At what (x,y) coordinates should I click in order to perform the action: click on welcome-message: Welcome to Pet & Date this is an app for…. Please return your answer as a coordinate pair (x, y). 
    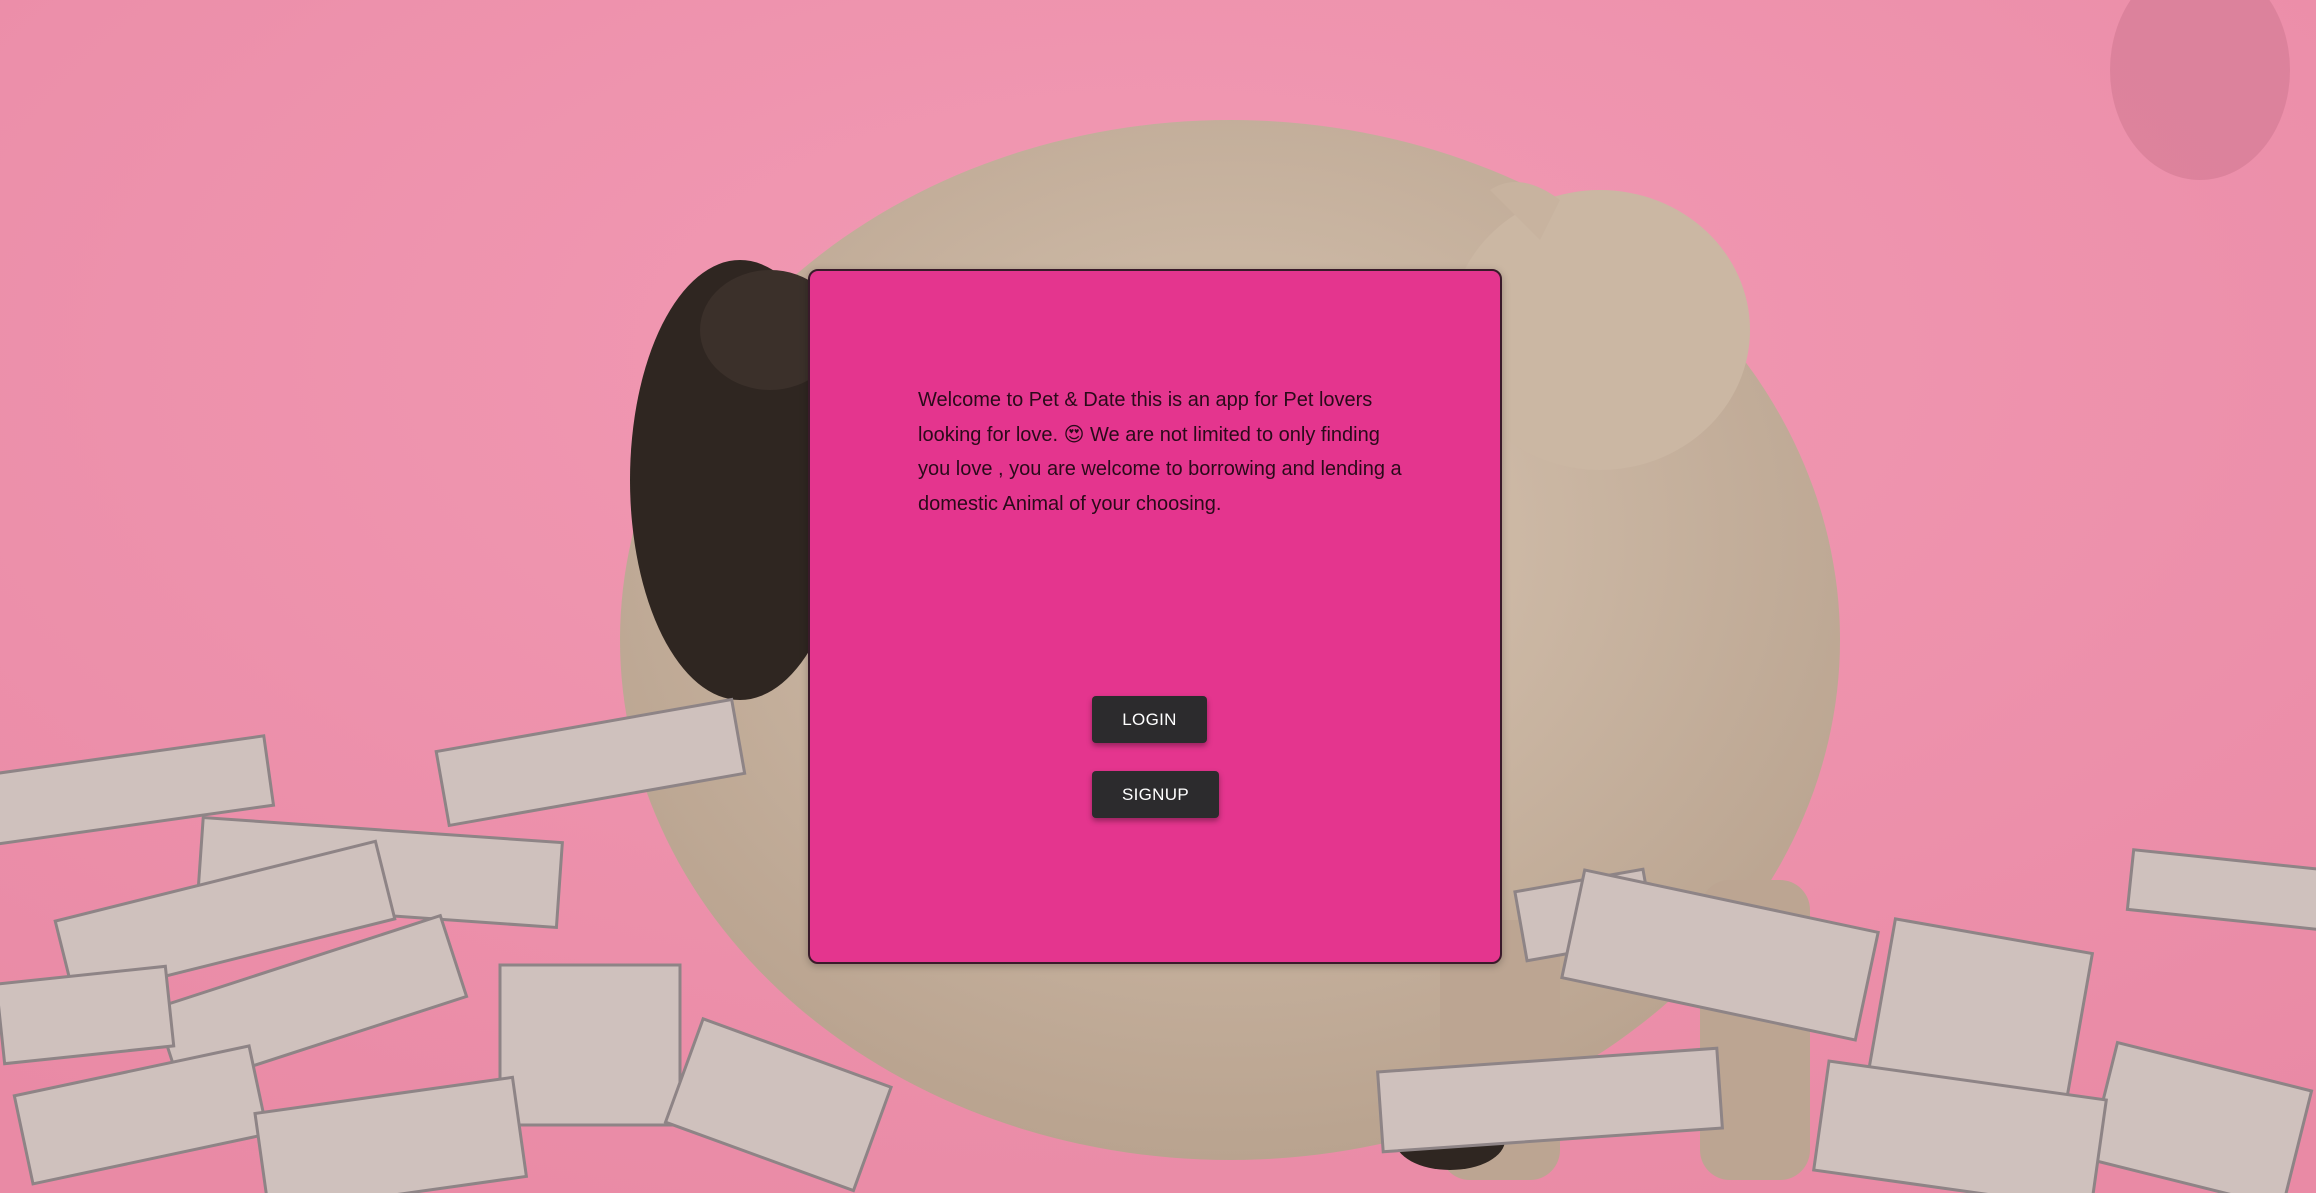
    Looking at the image, I should click on (1160, 452).